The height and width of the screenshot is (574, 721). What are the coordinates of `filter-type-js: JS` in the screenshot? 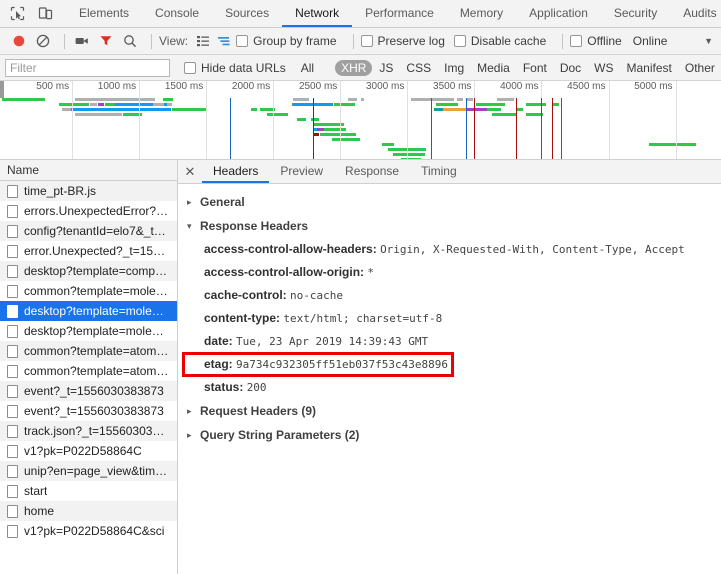 It's located at (386, 68).